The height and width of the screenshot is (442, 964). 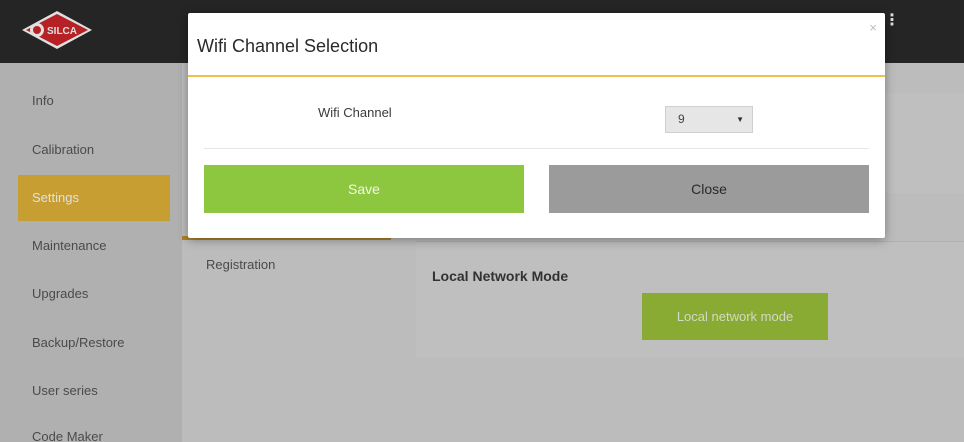 I want to click on dialog-header: Wifi Channel Selection ×, so click(x=536, y=45).